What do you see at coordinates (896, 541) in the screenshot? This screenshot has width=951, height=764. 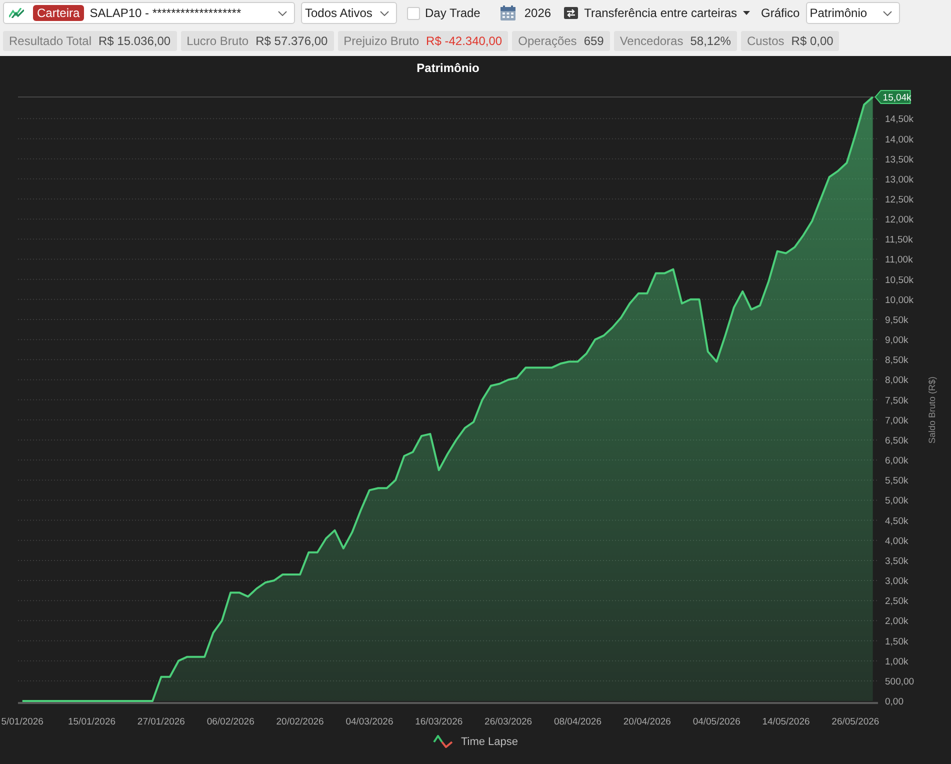 I see `y-tick-label: 4,00k` at bounding box center [896, 541].